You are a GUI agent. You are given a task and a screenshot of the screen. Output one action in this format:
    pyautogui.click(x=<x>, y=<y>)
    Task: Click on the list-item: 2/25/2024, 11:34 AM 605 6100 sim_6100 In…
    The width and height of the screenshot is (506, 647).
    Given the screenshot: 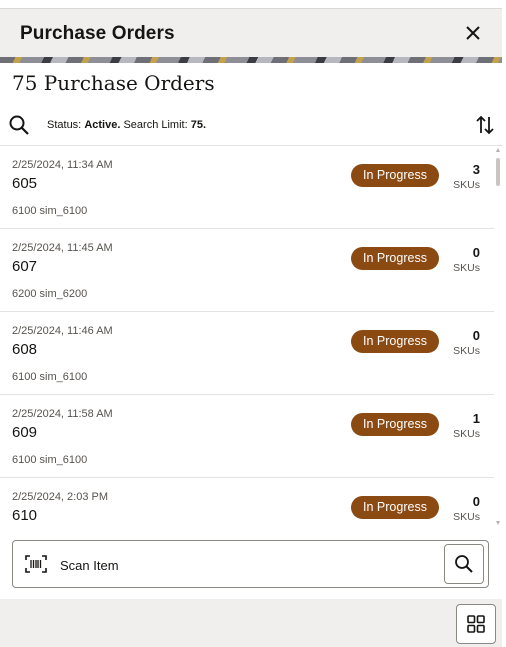 What is the action you would take?
    pyautogui.click(x=247, y=187)
    